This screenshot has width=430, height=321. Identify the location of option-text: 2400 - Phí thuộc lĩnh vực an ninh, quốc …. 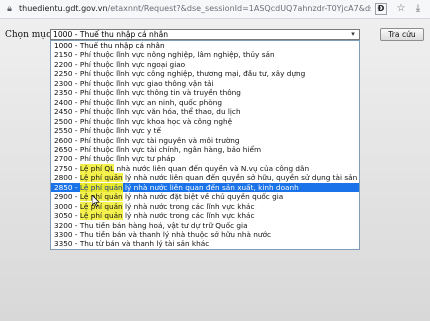
(138, 102).